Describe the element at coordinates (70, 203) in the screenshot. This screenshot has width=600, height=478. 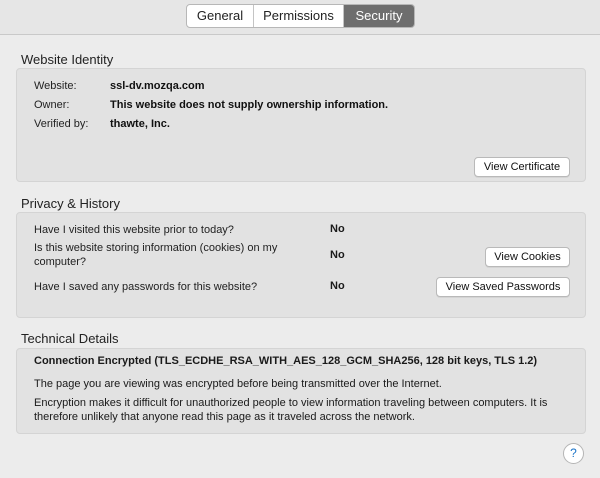
I see `privacy-history-title: Privacy & History` at that location.